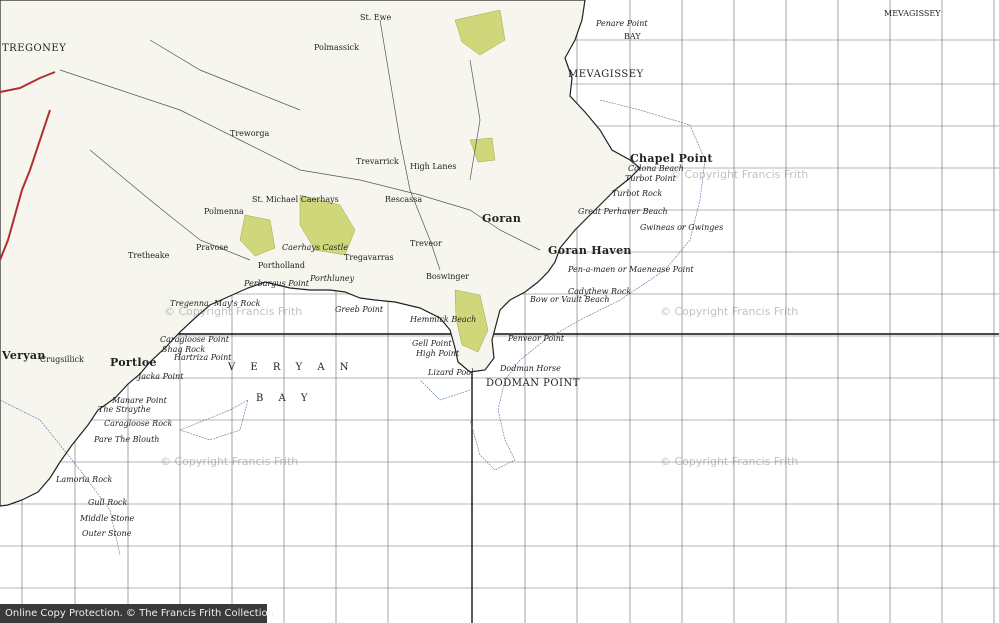  Describe the element at coordinates (138, 423) in the screenshot. I see `place-label-caragloose-rock: Caragloose Rock` at that location.